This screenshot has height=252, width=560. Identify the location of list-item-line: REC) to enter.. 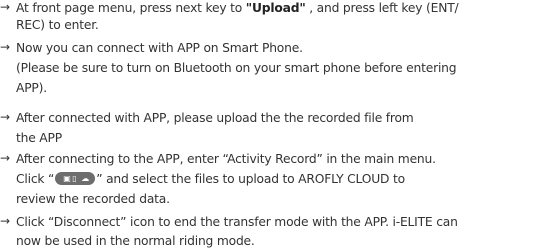
(57, 25).